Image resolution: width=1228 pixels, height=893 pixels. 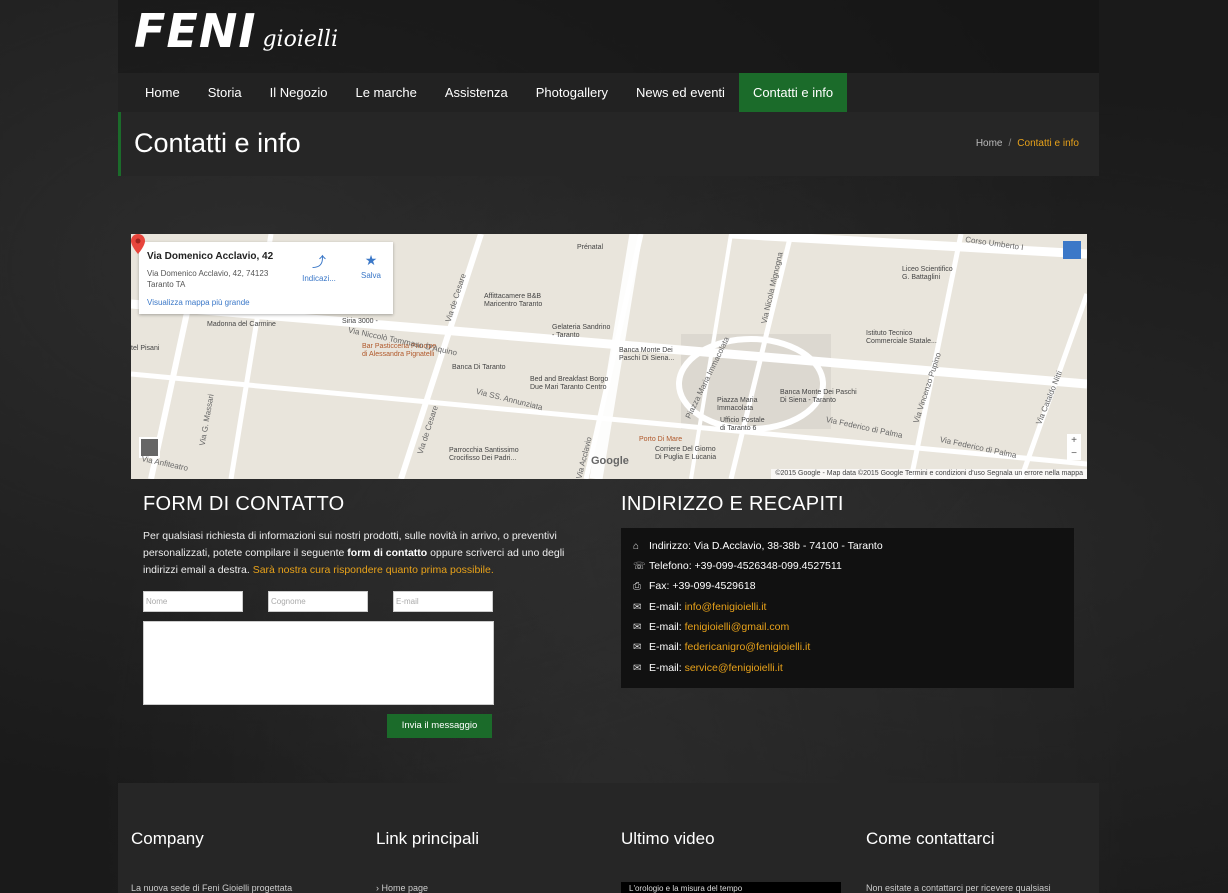 What do you see at coordinates (793, 92) in the screenshot?
I see `nav-item-contatti: Contatti e info` at bounding box center [793, 92].